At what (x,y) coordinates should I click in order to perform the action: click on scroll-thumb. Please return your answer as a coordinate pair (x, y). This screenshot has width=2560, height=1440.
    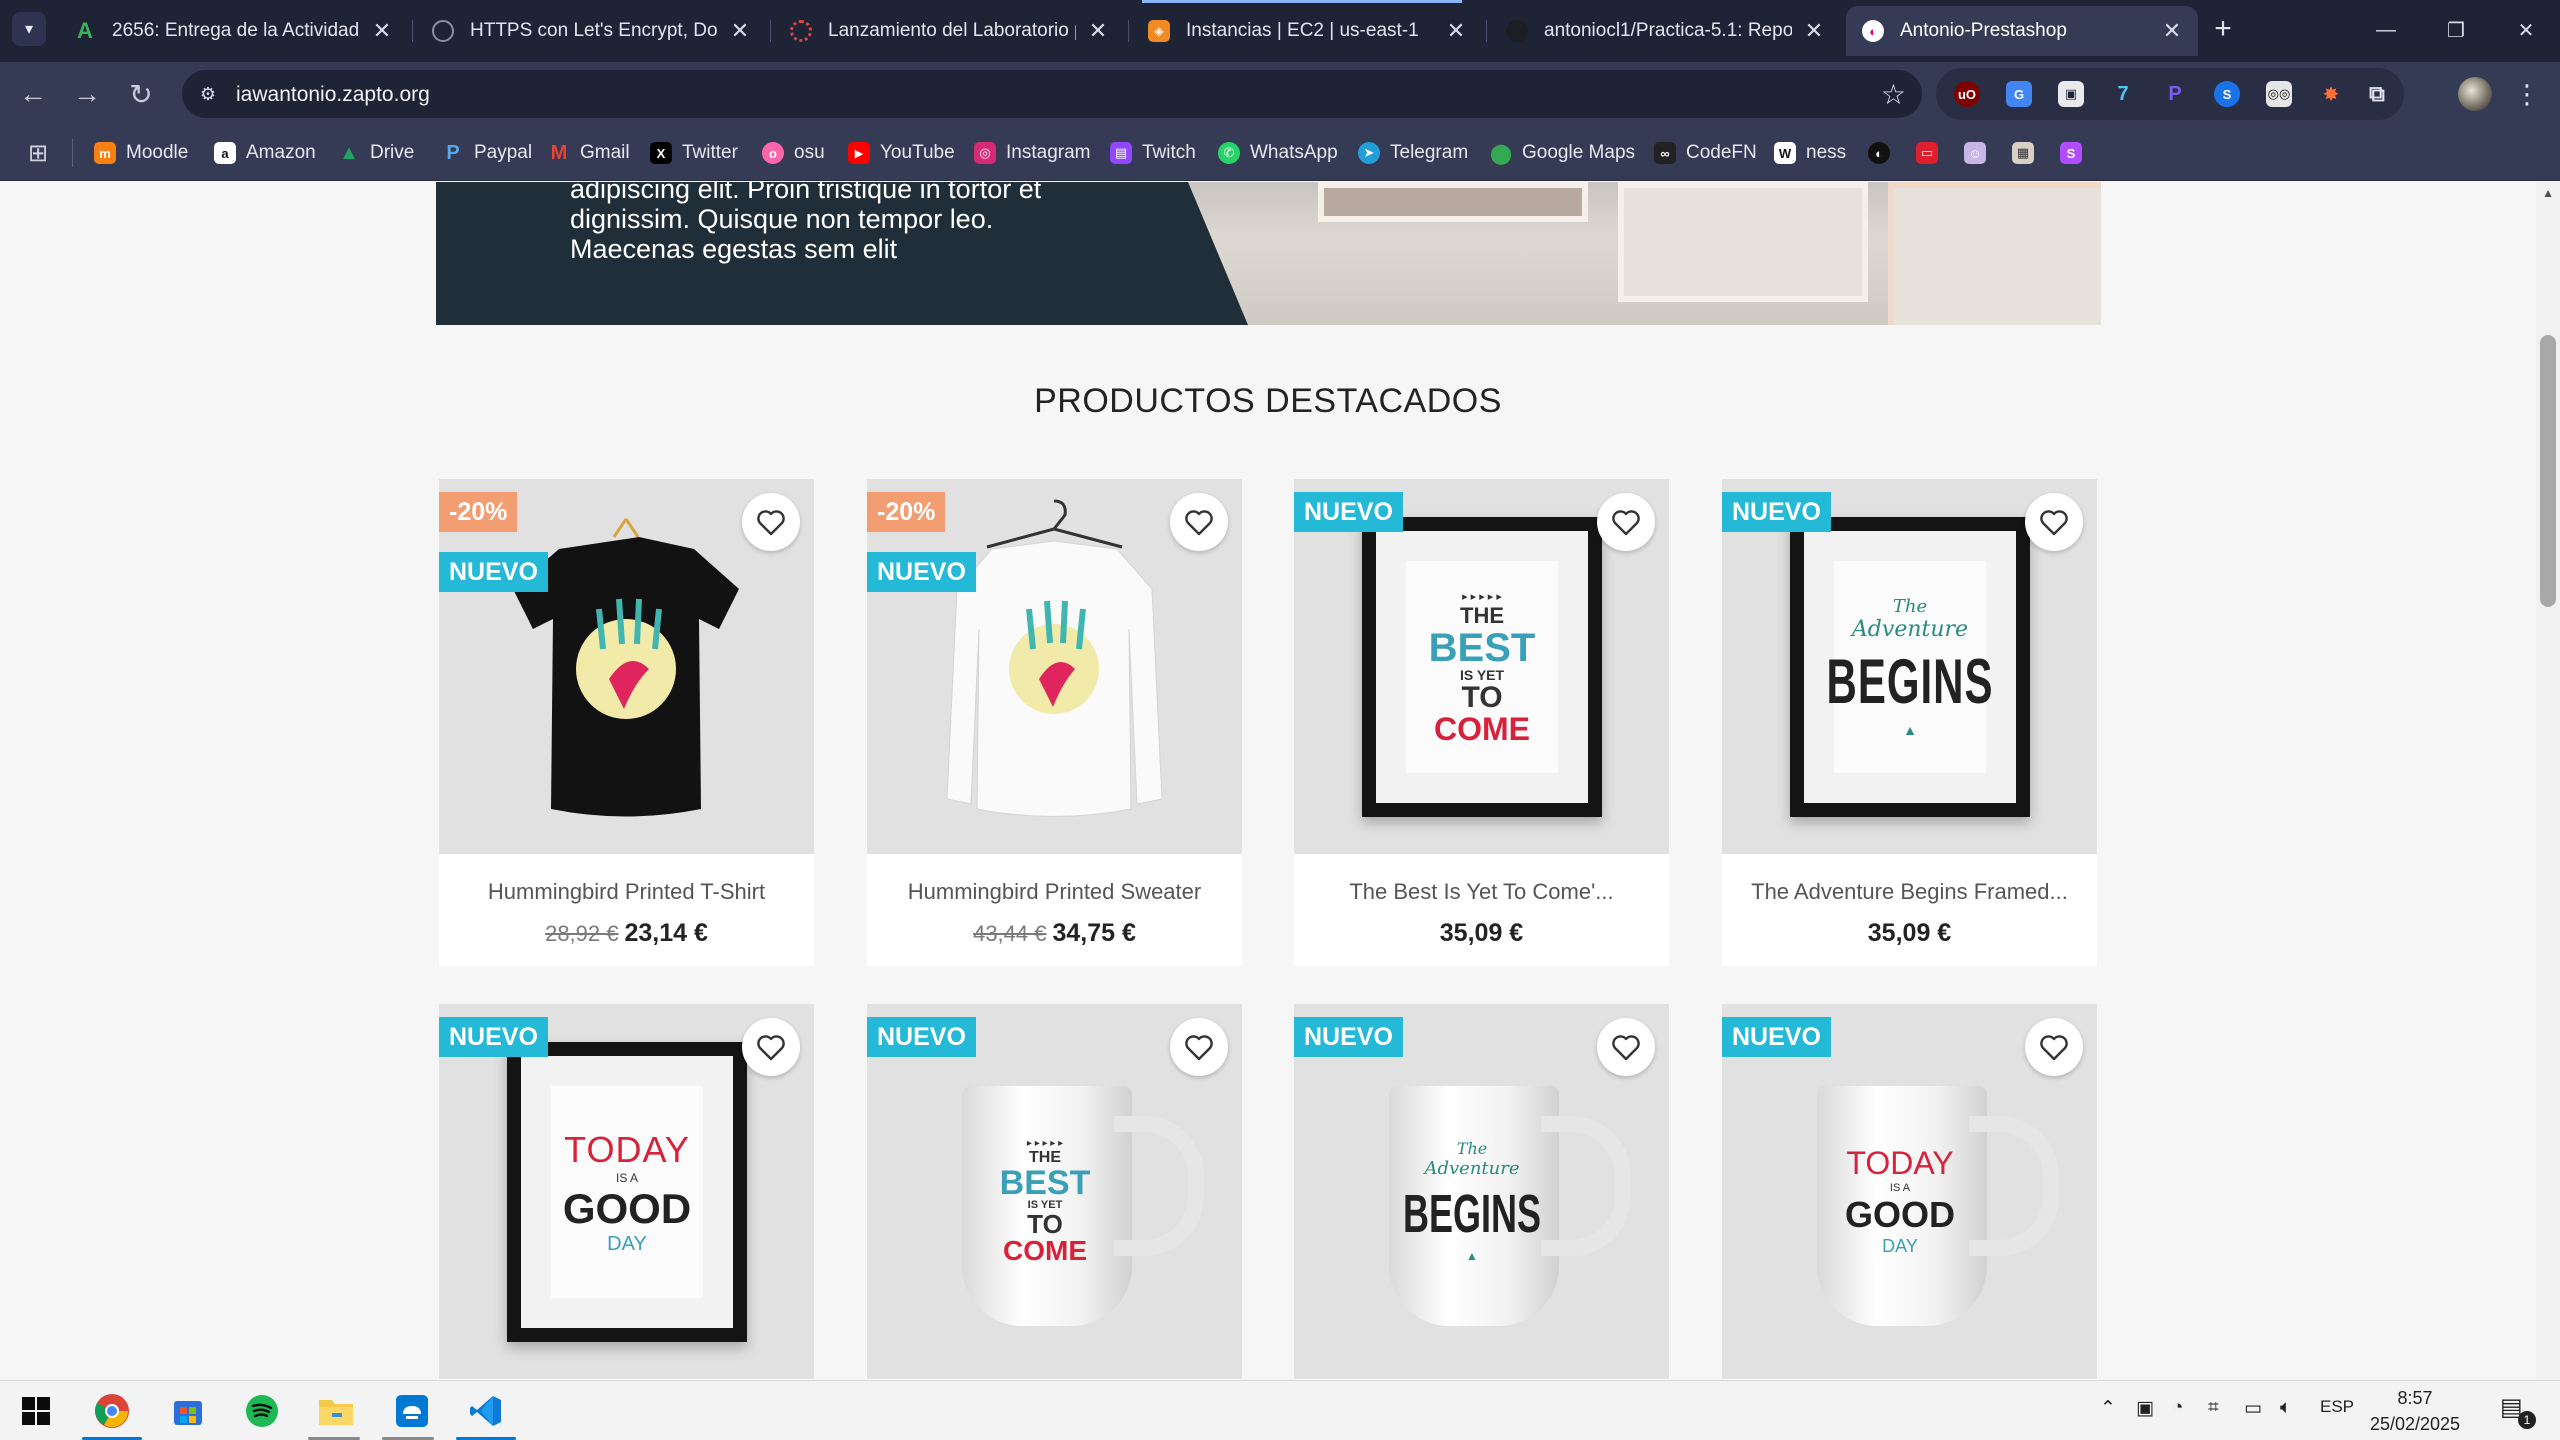
    Looking at the image, I should click on (2548, 471).